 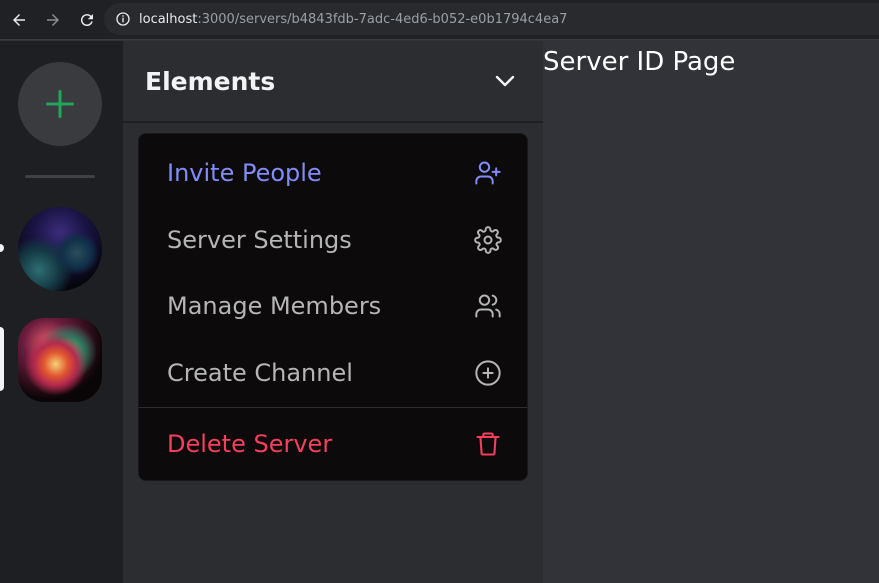 I want to click on url-host: localhost, so click(x=168, y=19).